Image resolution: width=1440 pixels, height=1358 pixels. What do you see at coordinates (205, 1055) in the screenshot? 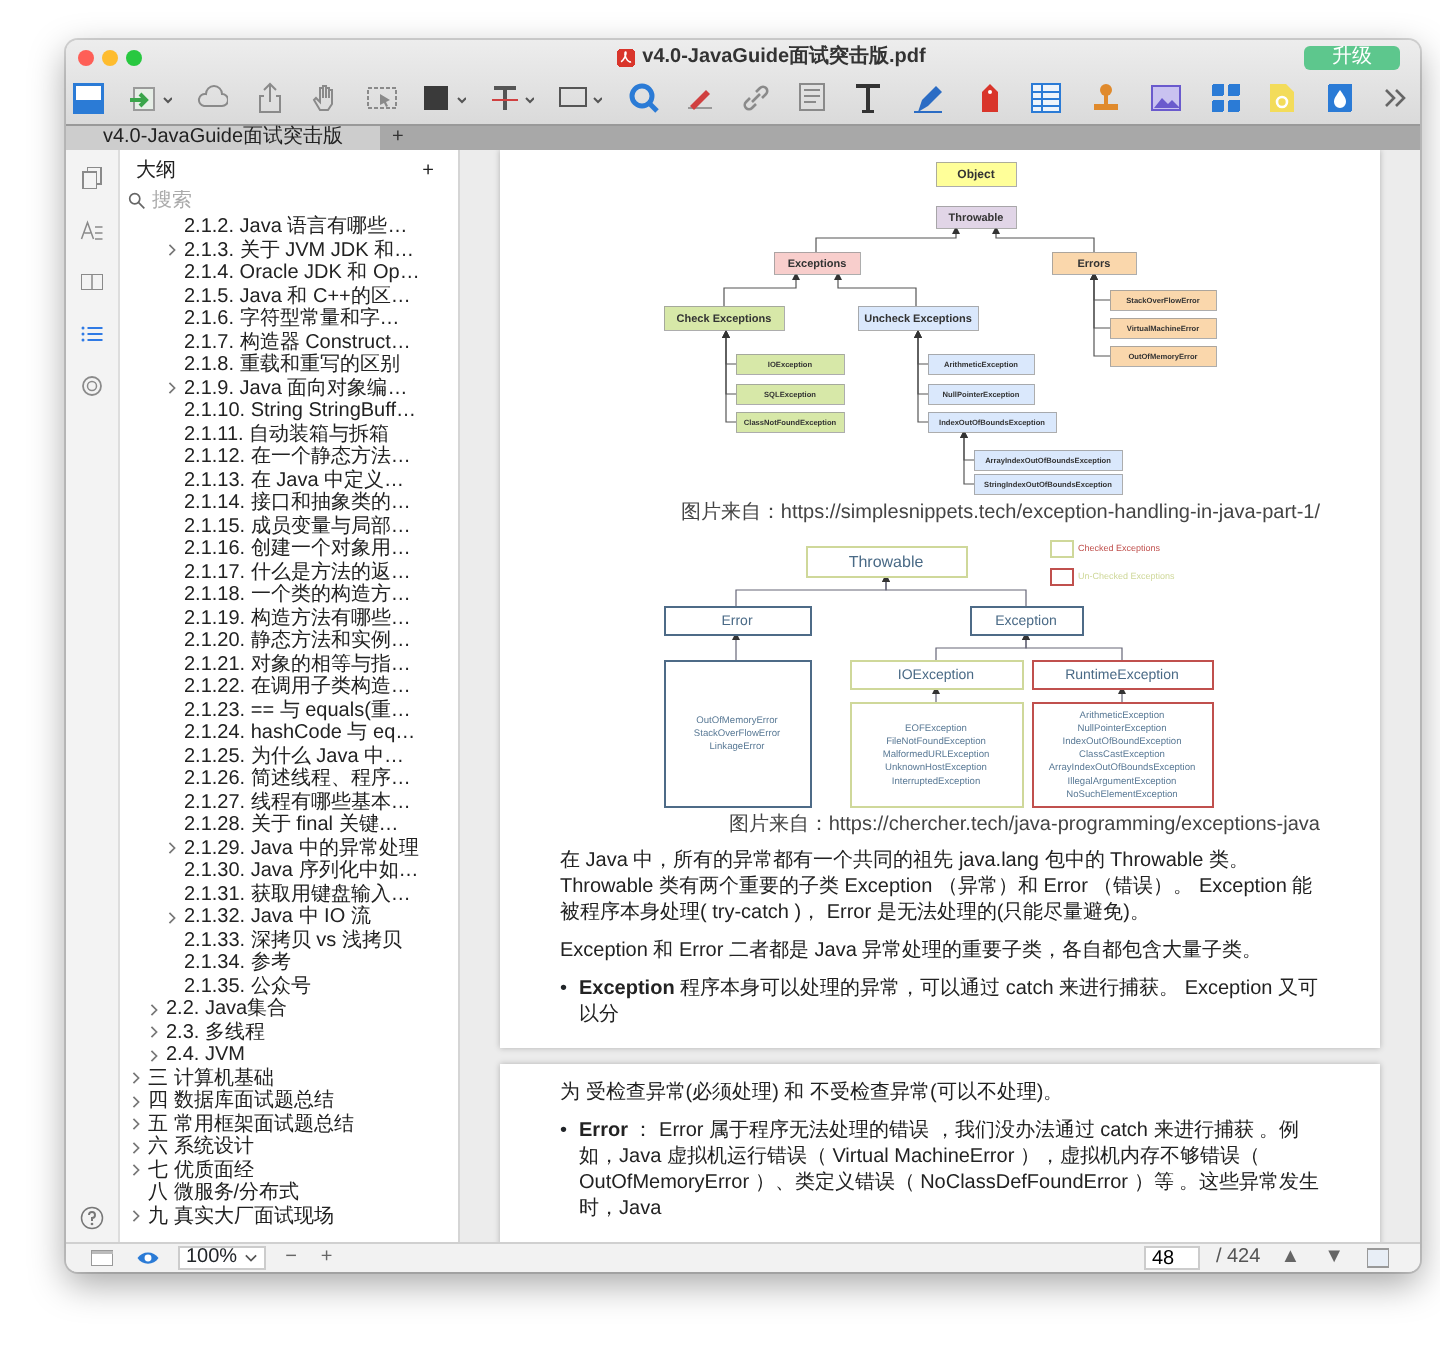
I see `outline-item: 2.4. JVM` at bounding box center [205, 1055].